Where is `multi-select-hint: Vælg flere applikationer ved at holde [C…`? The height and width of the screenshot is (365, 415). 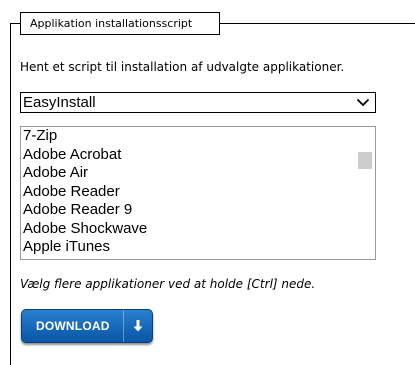 multi-select-hint: Vælg flere applikationer ved at holde [C… is located at coordinates (168, 284).